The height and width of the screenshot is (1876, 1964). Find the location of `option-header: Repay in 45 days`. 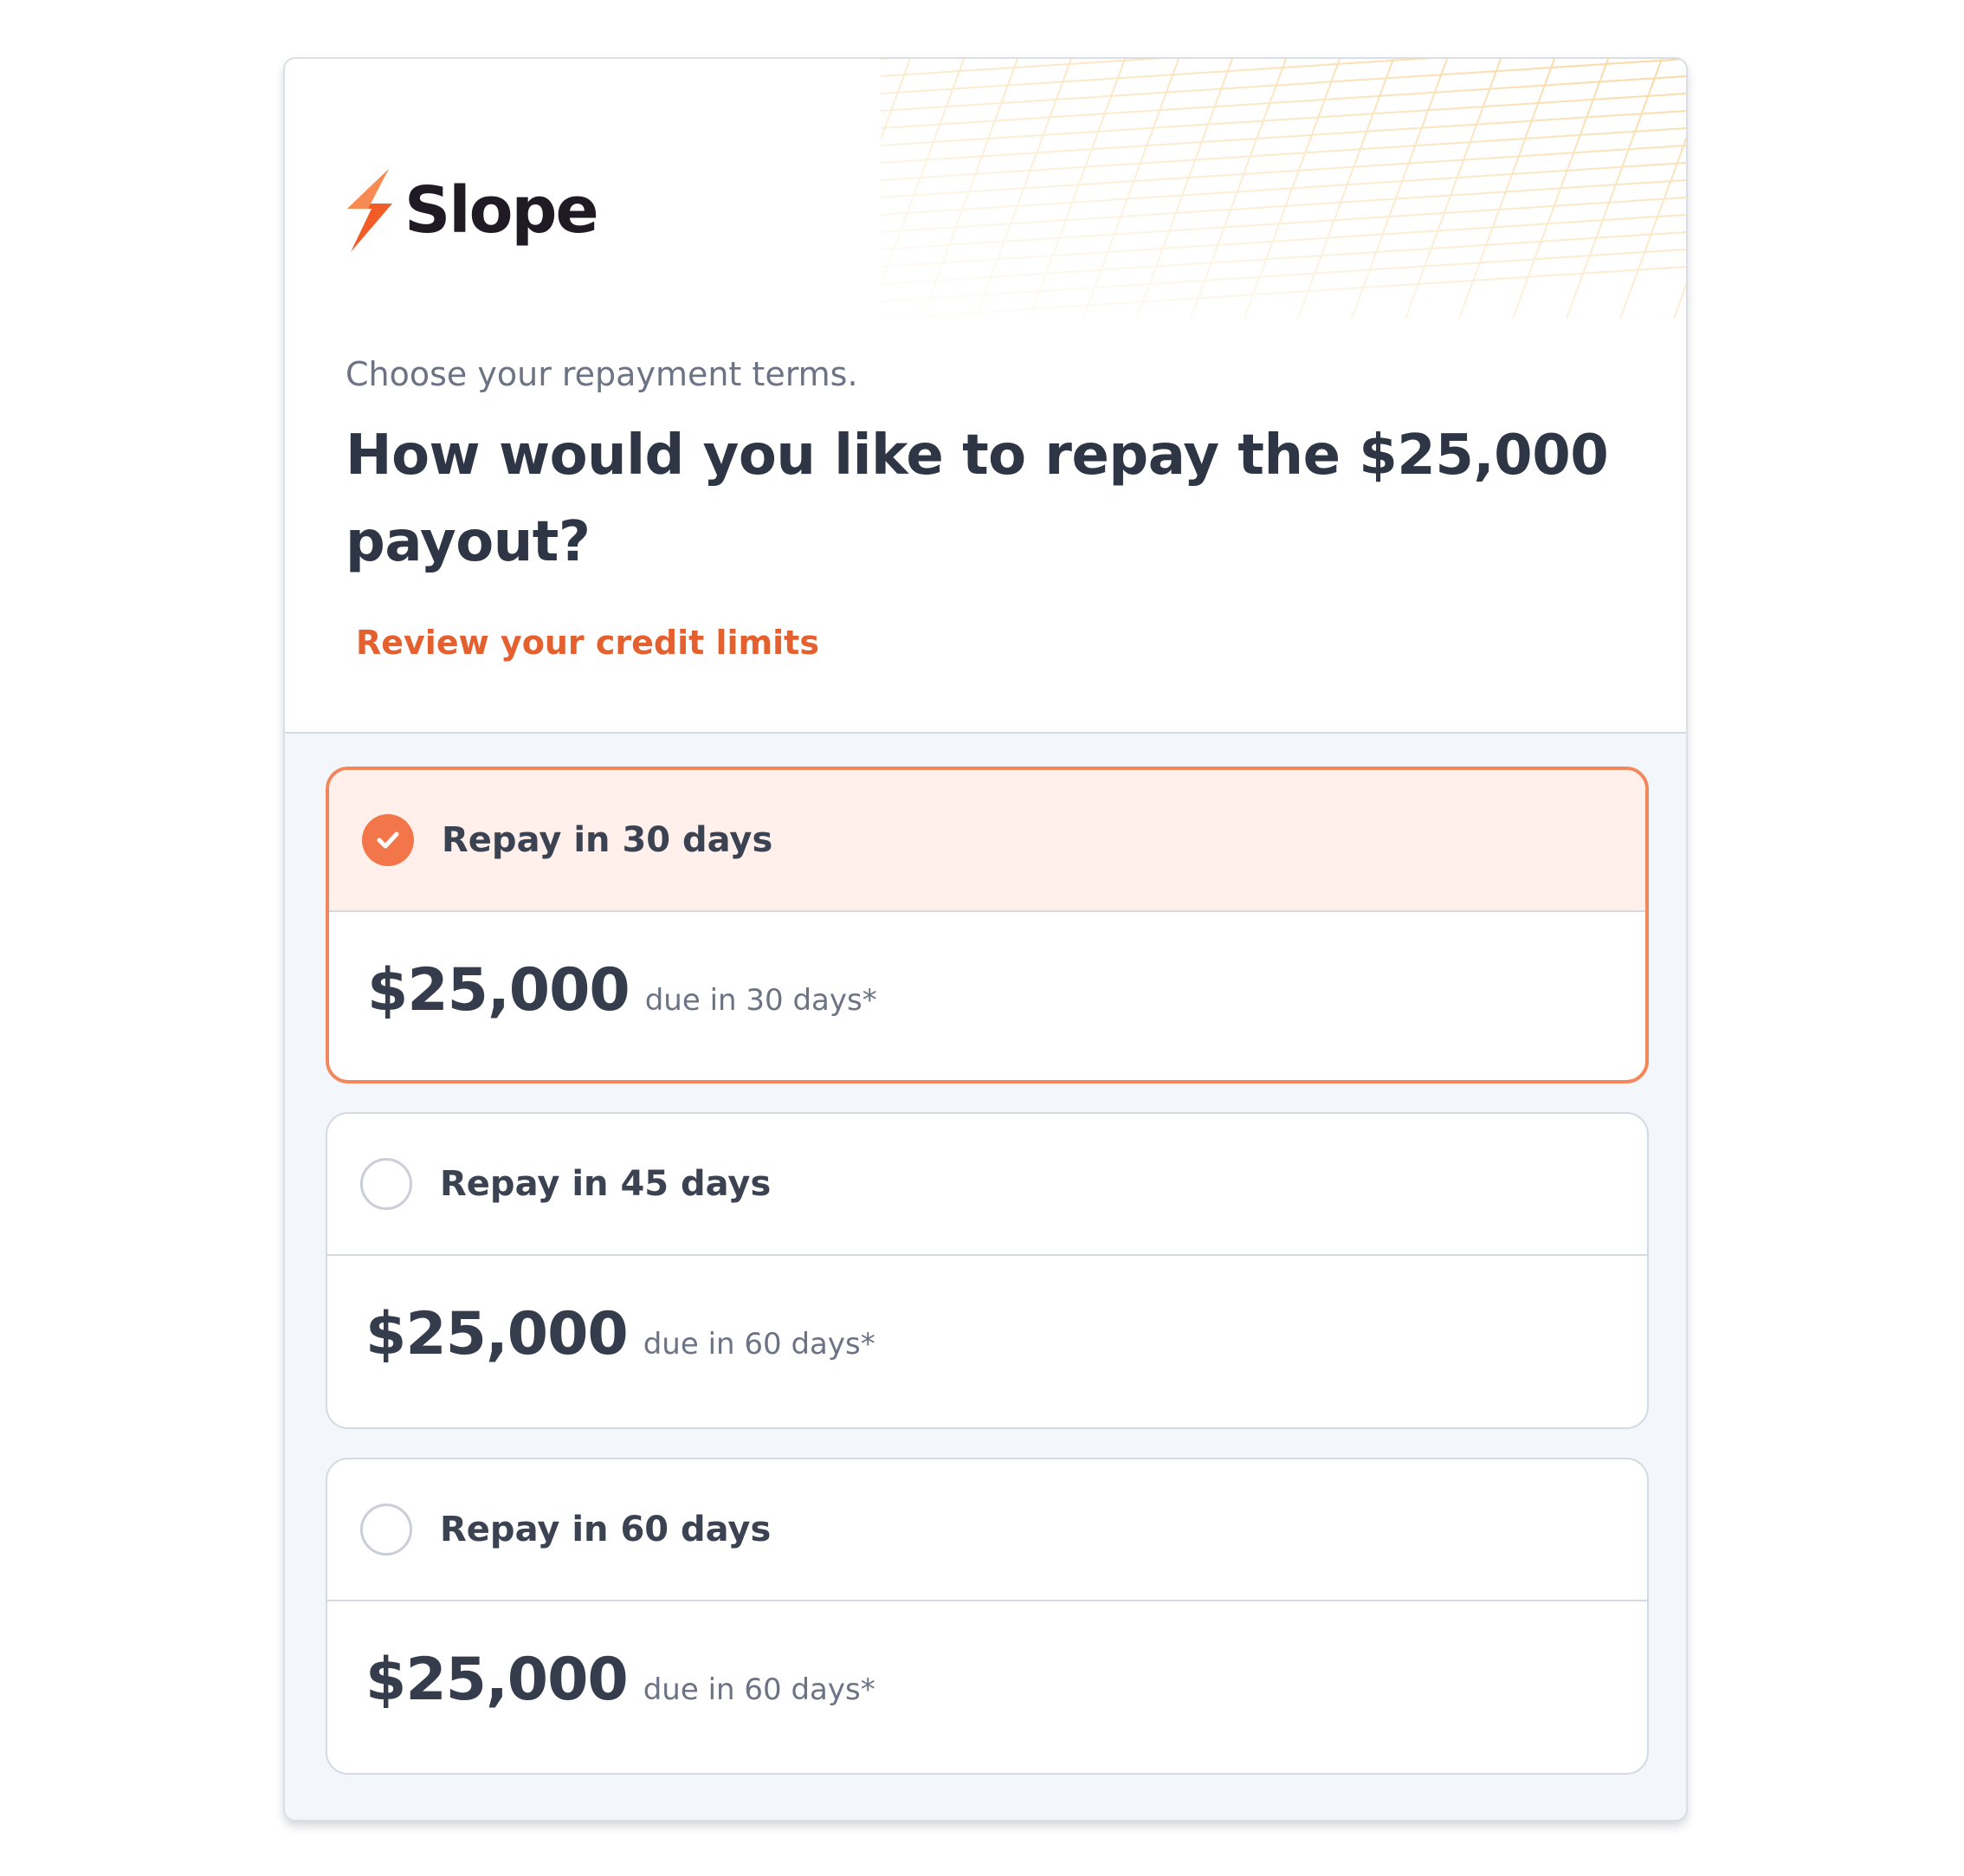

option-header: Repay in 45 days is located at coordinates (987, 1185).